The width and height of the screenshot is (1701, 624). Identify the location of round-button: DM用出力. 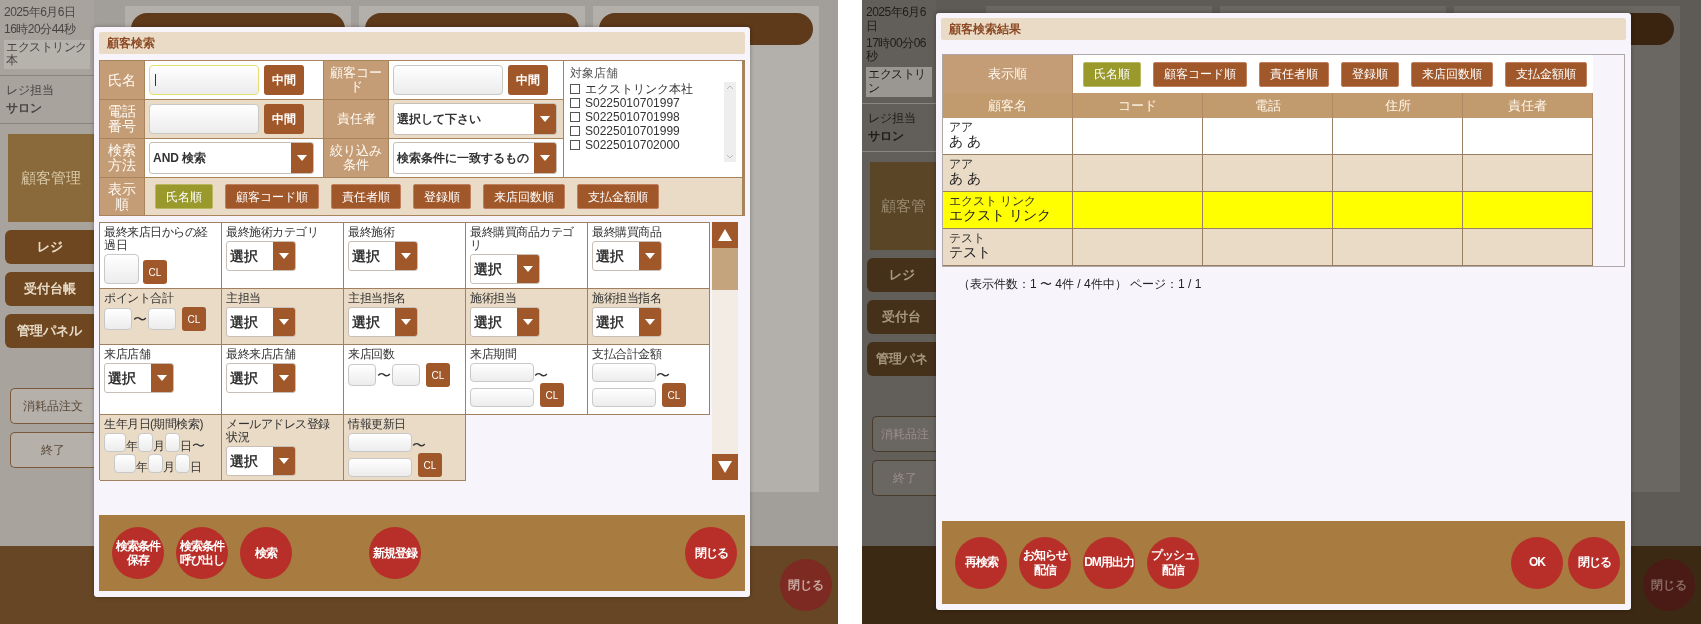
(1109, 562).